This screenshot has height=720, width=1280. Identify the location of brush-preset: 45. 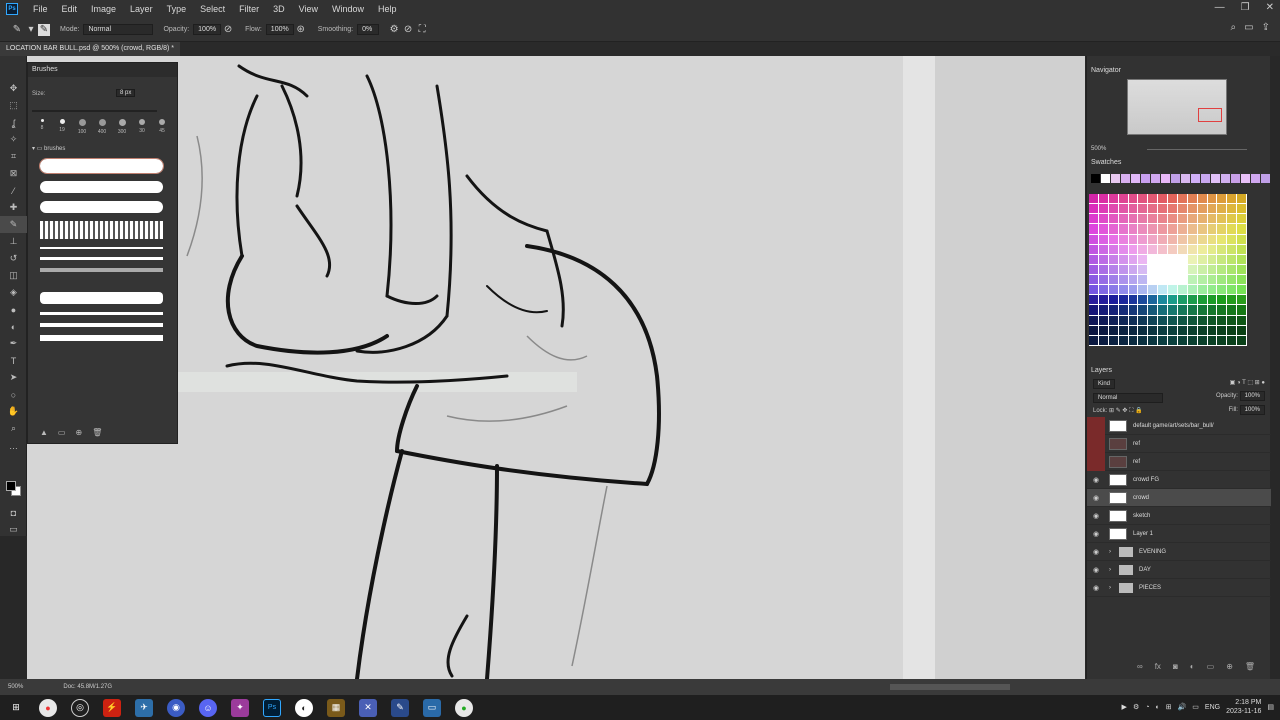
(162, 127).